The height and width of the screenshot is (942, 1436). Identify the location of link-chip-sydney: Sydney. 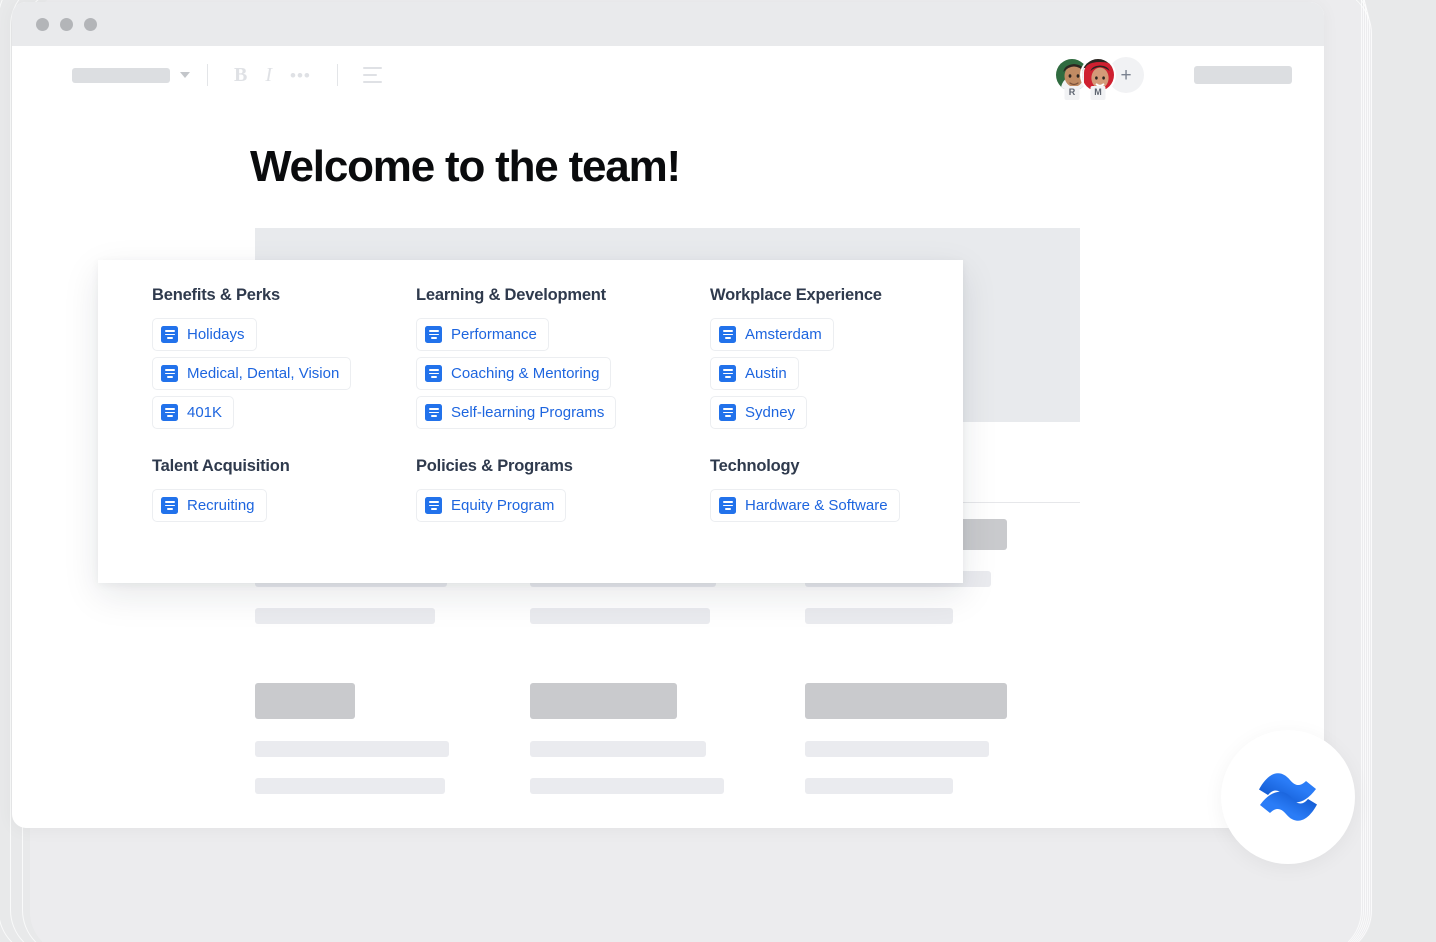
(759, 412).